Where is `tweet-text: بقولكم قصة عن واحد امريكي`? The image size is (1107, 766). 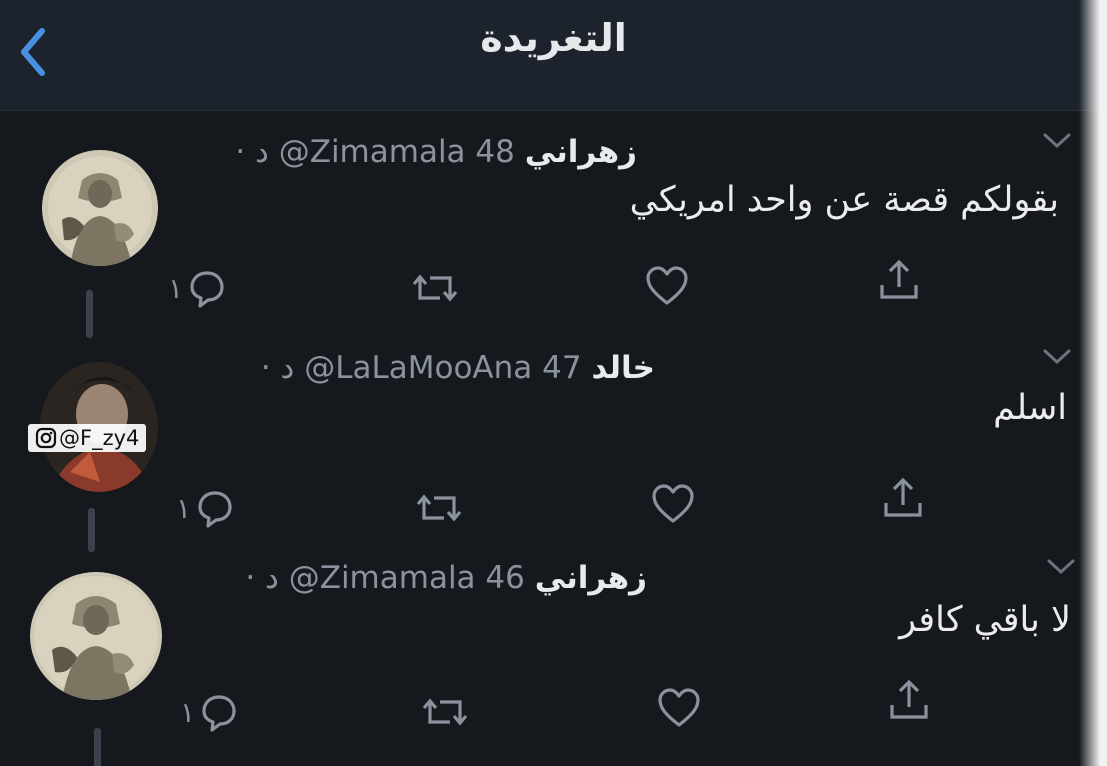 tweet-text: بقولكم قصة عن واحد امريكي is located at coordinates (844, 200).